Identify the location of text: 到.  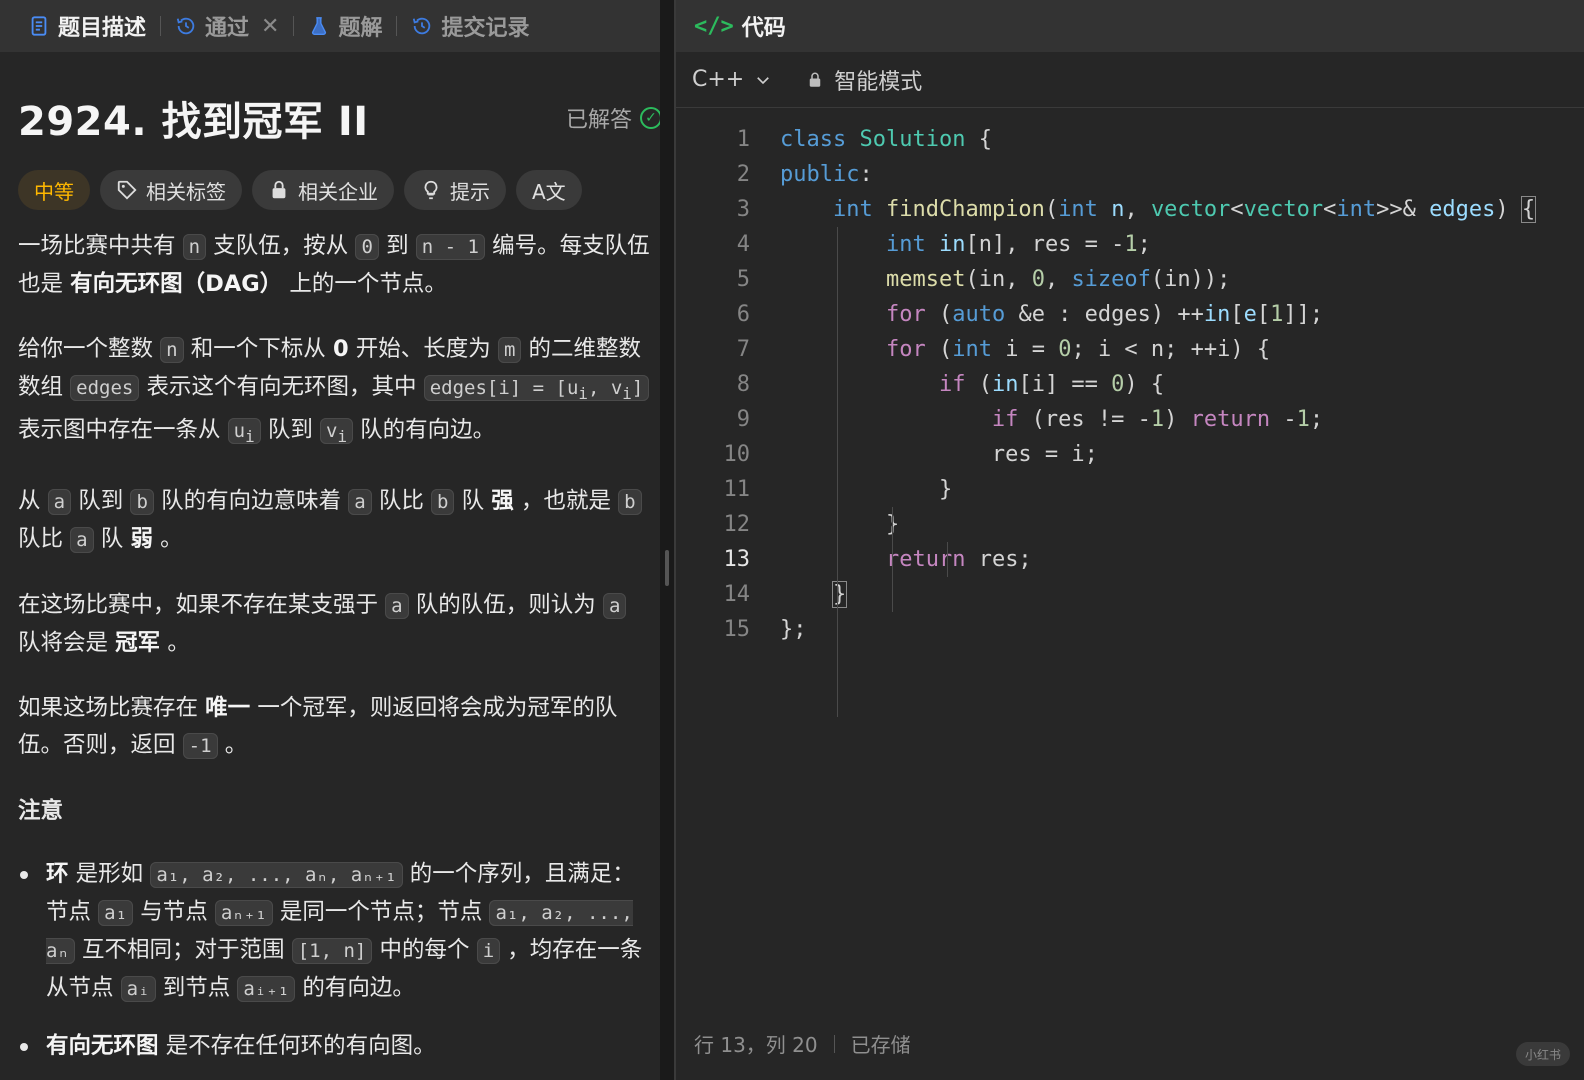
(397, 246).